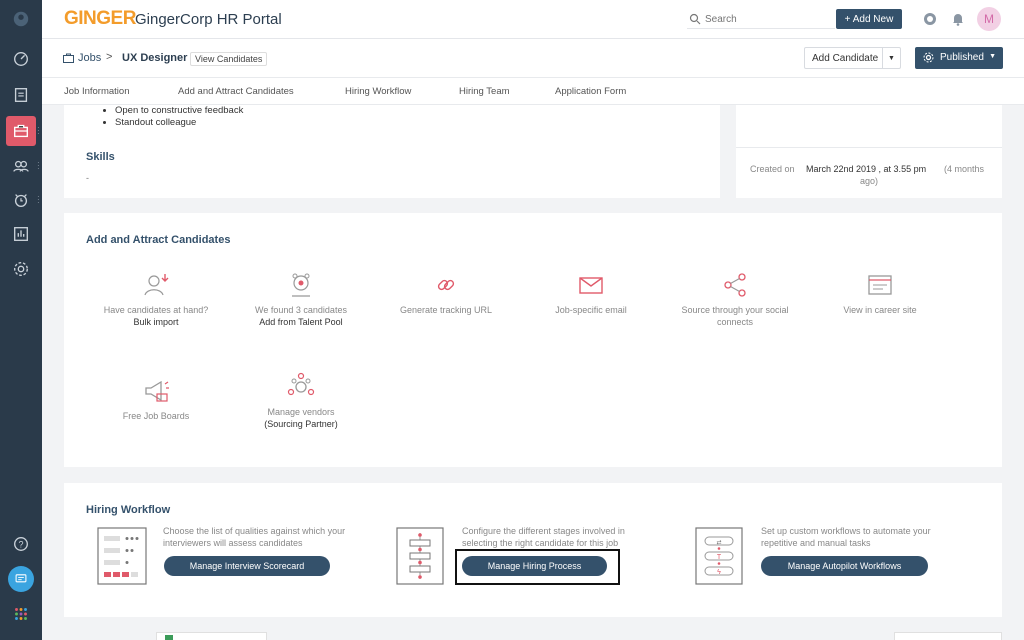 This screenshot has width=1024, height=640. What do you see at coordinates (989, 19) in the screenshot?
I see `avatar: M` at bounding box center [989, 19].